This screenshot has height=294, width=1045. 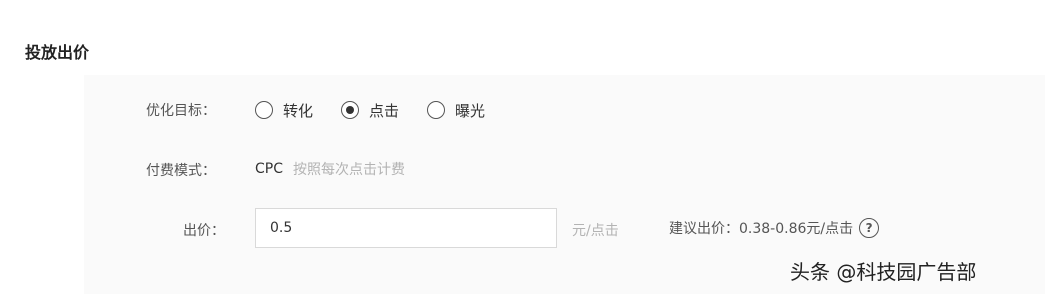 I want to click on billing-label: 付费模式：, so click(x=181, y=171).